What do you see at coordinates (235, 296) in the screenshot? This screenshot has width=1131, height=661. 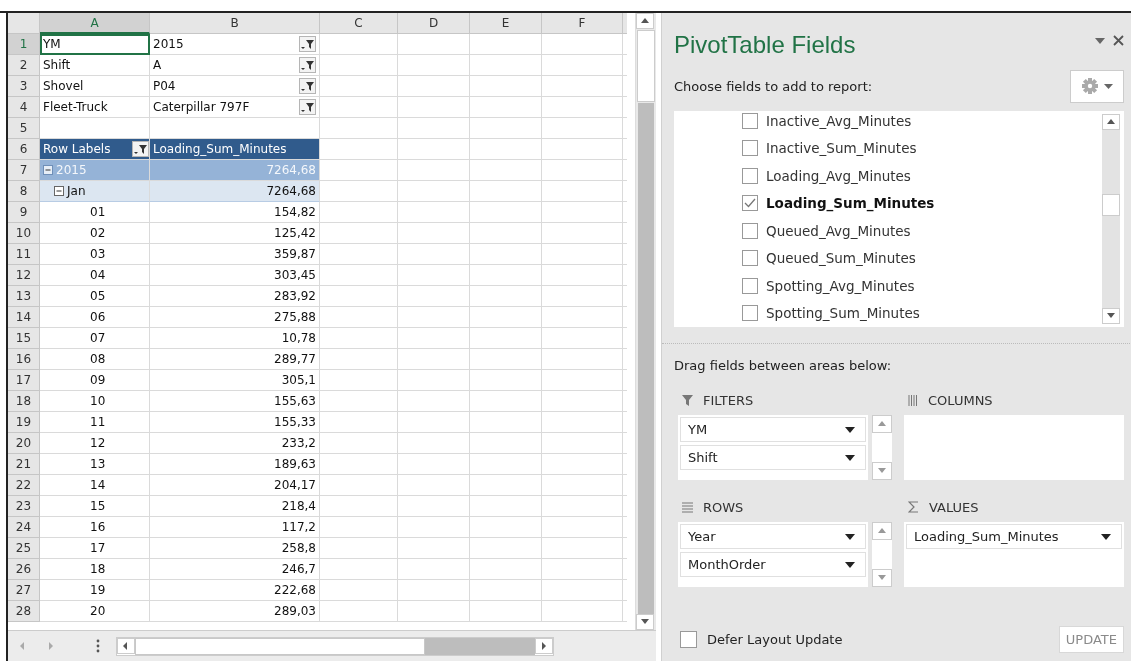 I see `table-cell: 283,92` at bounding box center [235, 296].